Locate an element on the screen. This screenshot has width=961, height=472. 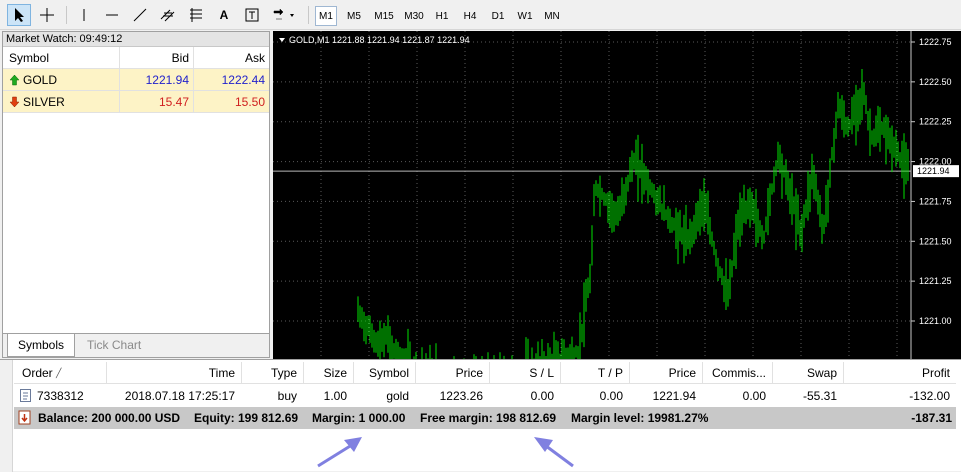
order-profit: -132.00 is located at coordinates (929, 396).